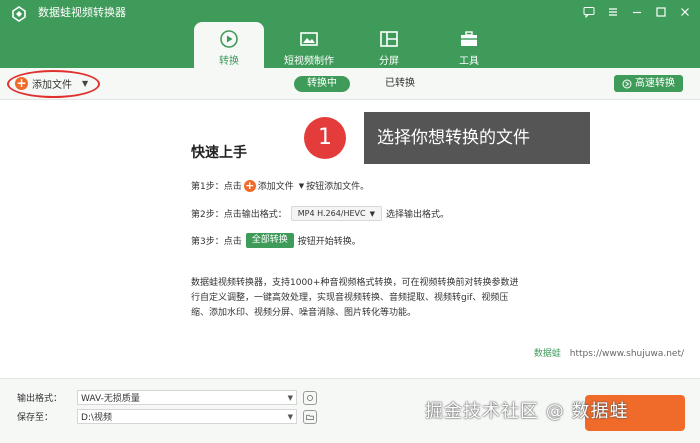 This screenshot has height=443, width=700. What do you see at coordinates (655, 83) in the screenshot?
I see `high-speed-label: 高速转换` at bounding box center [655, 83].